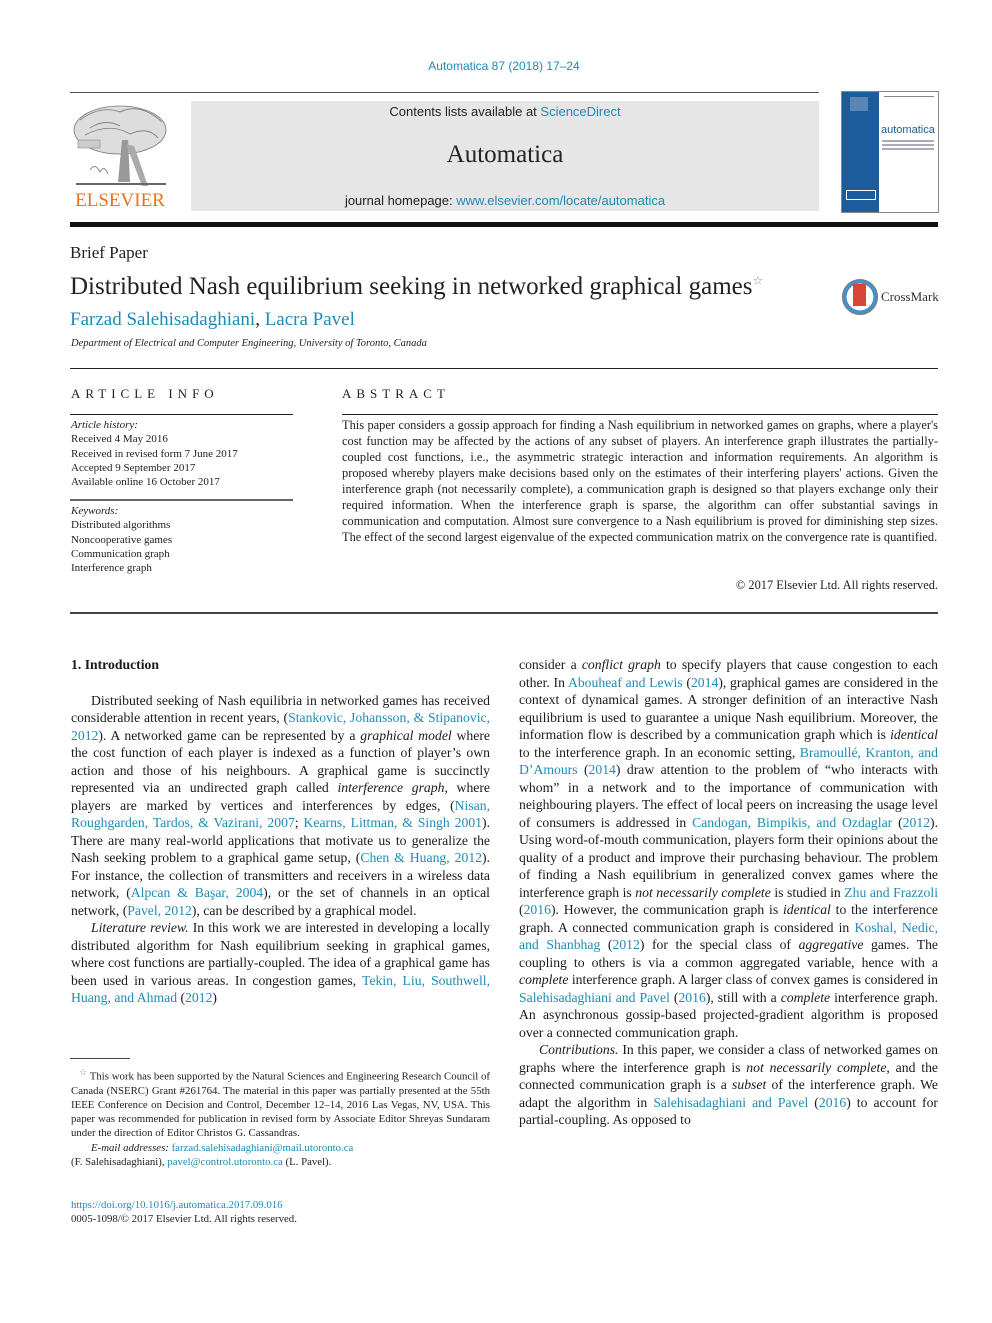 The image size is (992, 1323). What do you see at coordinates (580, 111) in the screenshot?
I see `sciencedirect-link: ScienceDirect` at bounding box center [580, 111].